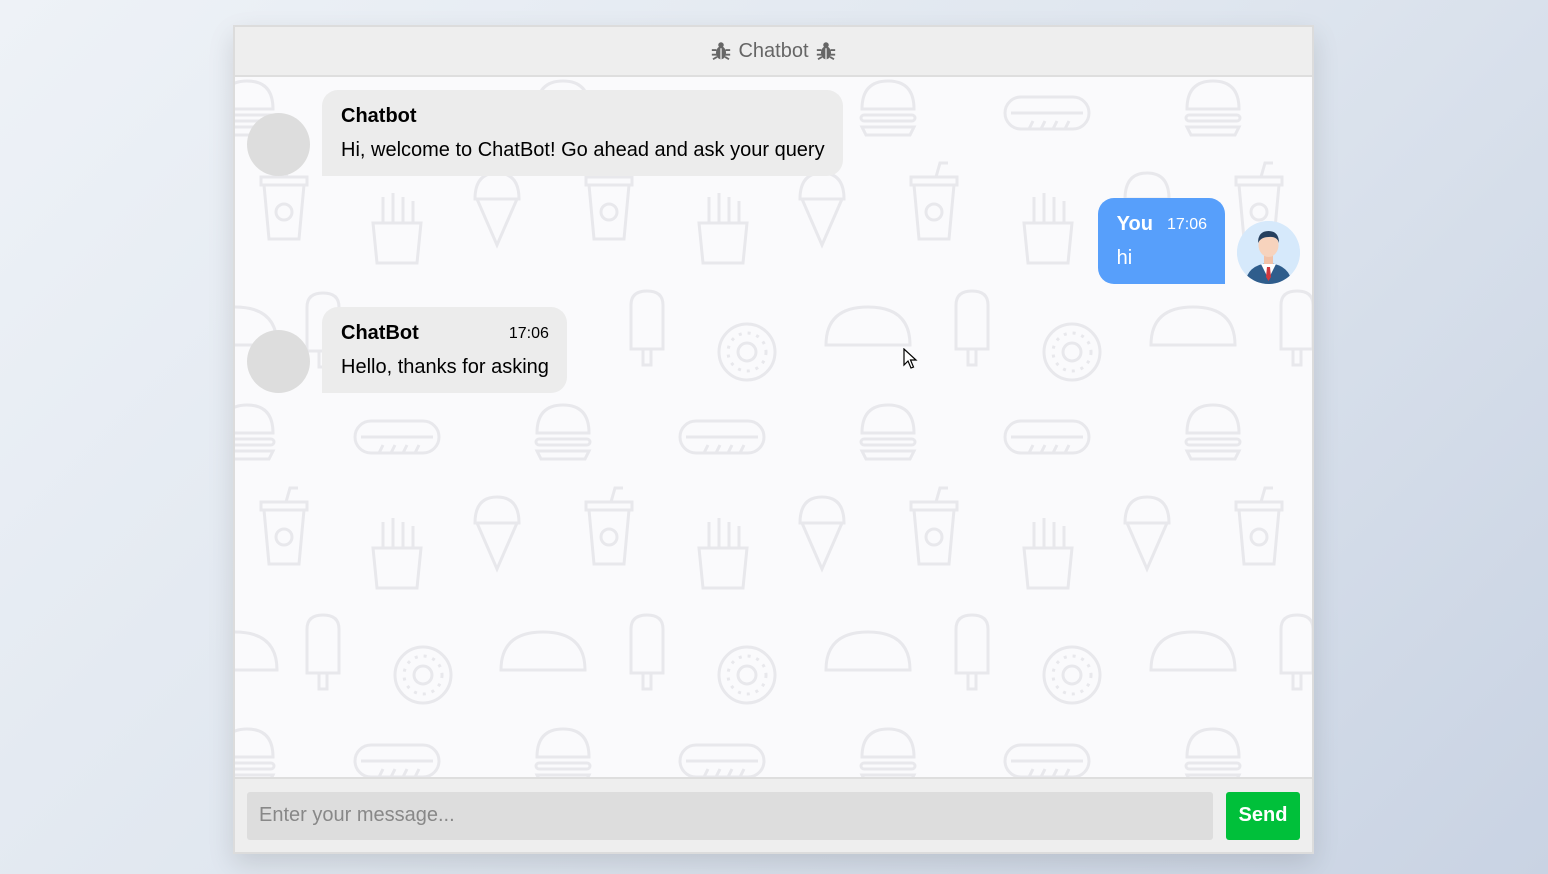 This screenshot has width=1548, height=874. I want to click on businessman-icon, so click(1268, 252).